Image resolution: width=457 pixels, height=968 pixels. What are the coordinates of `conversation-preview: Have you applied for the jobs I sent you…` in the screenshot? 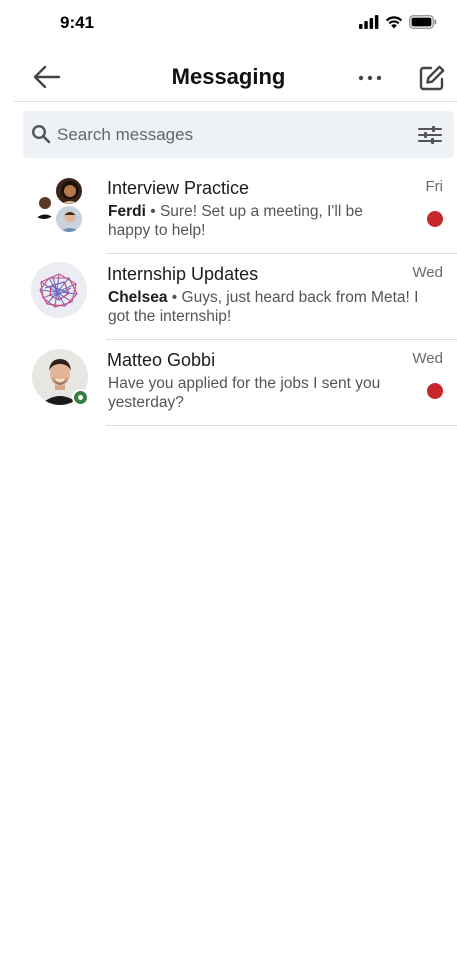 It's located at (258, 393).